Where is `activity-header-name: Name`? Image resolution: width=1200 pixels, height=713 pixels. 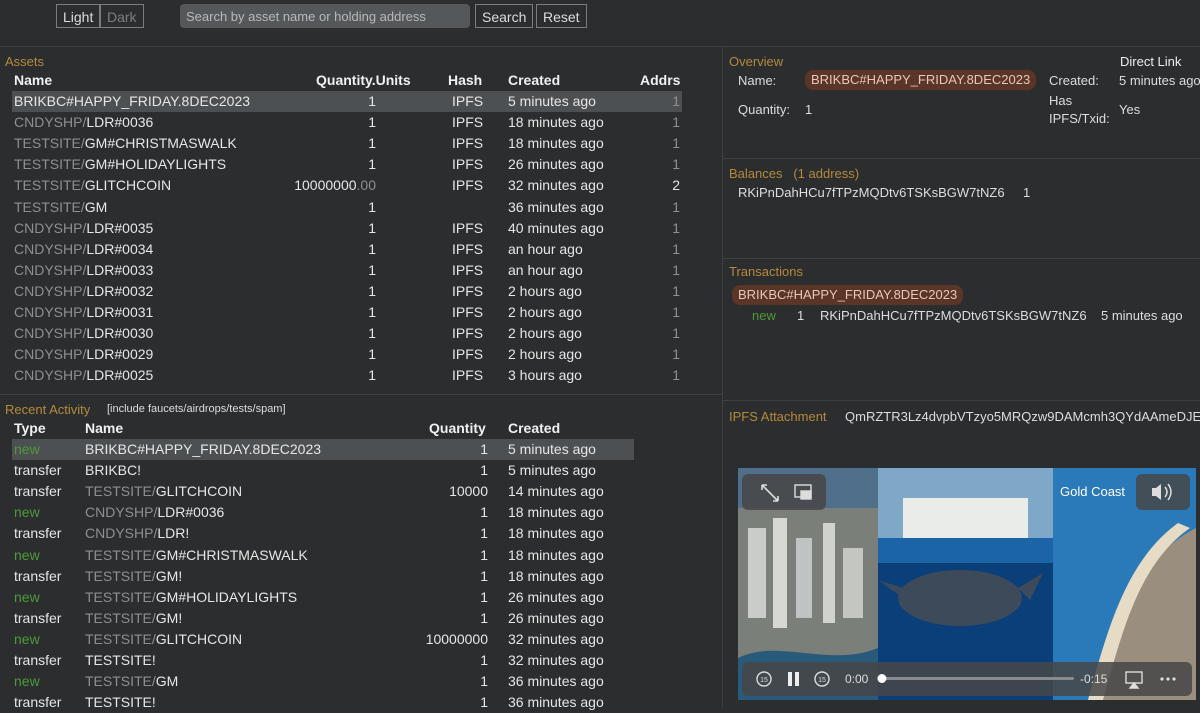 activity-header-name: Name is located at coordinates (104, 428).